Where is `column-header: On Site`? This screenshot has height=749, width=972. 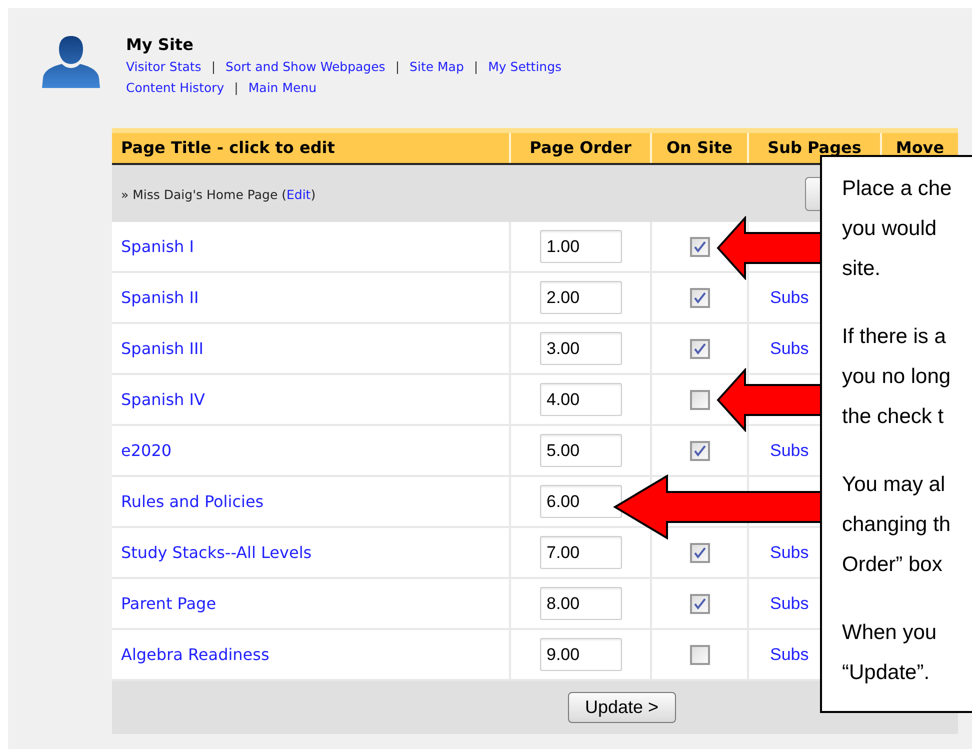 column-header: On Site is located at coordinates (698, 148).